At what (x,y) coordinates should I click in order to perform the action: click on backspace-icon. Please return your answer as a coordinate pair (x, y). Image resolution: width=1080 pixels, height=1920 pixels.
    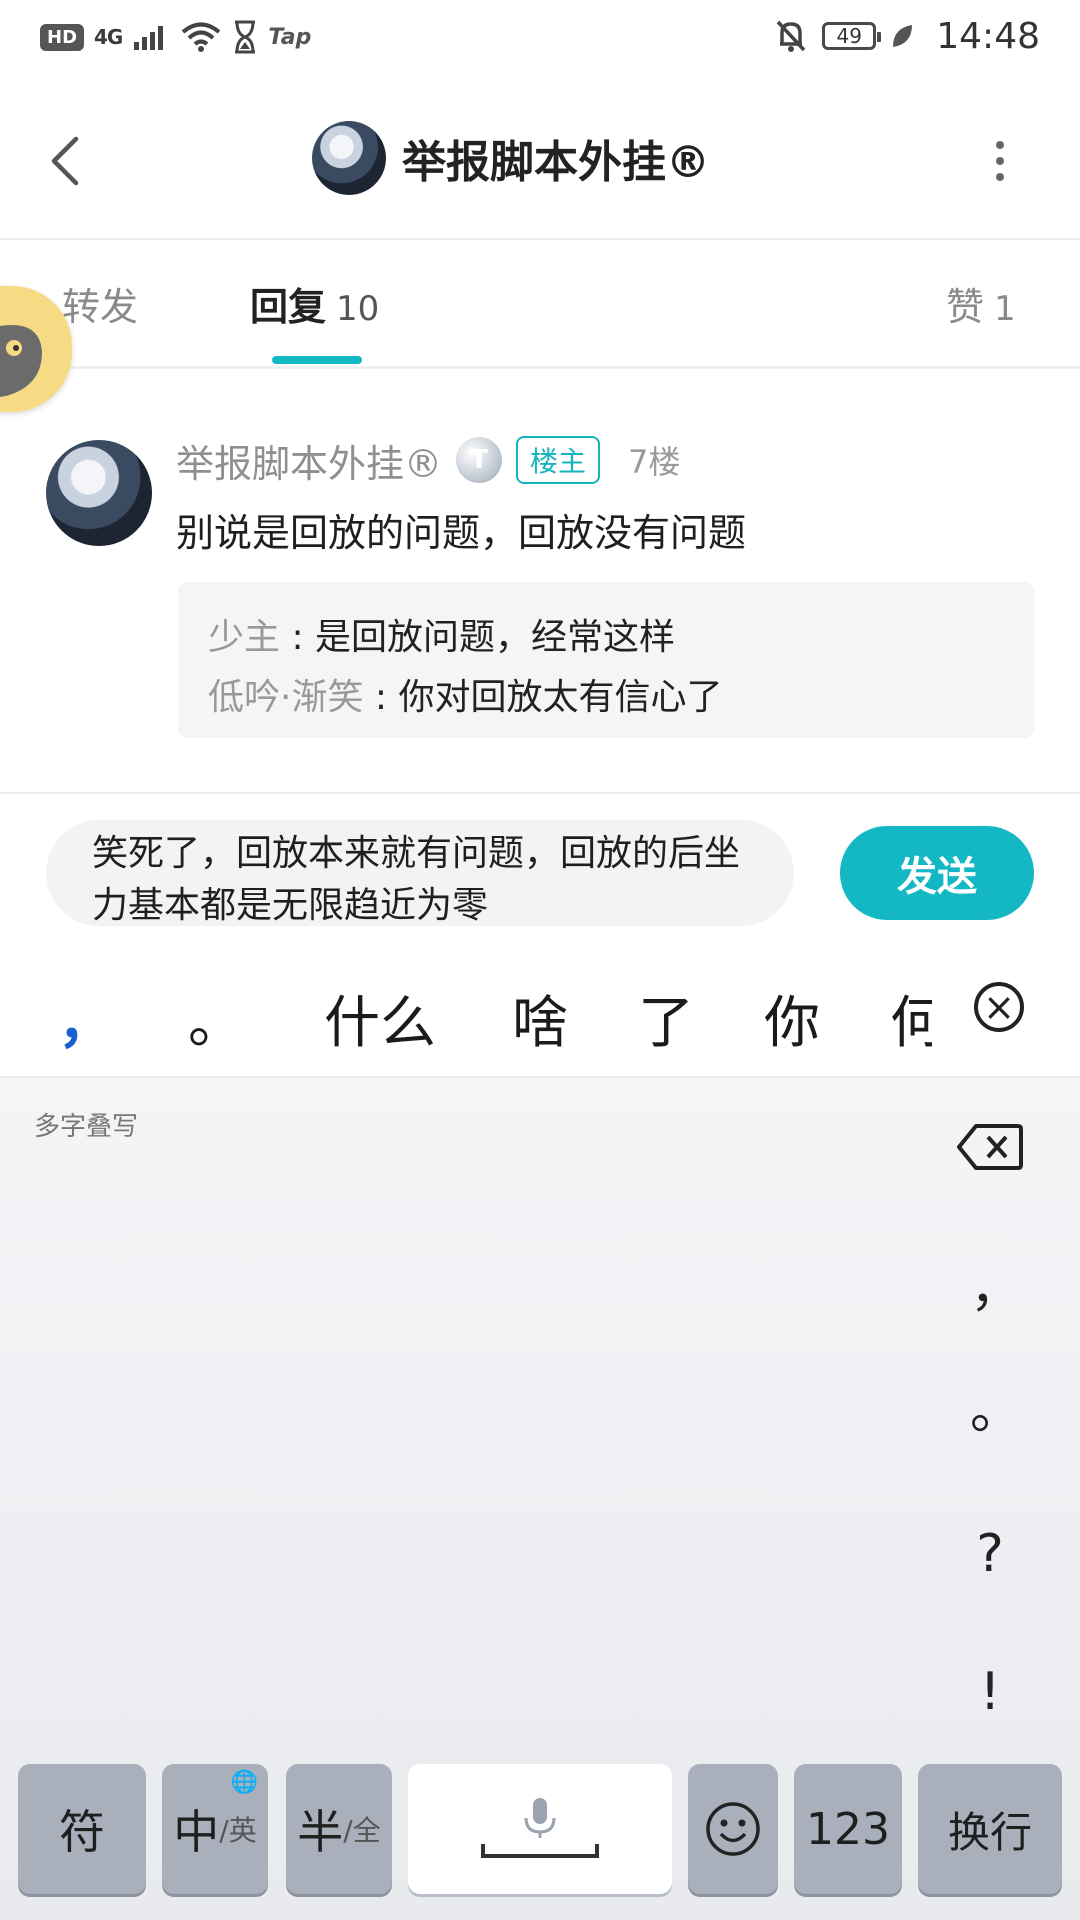
    Looking at the image, I should click on (990, 1147).